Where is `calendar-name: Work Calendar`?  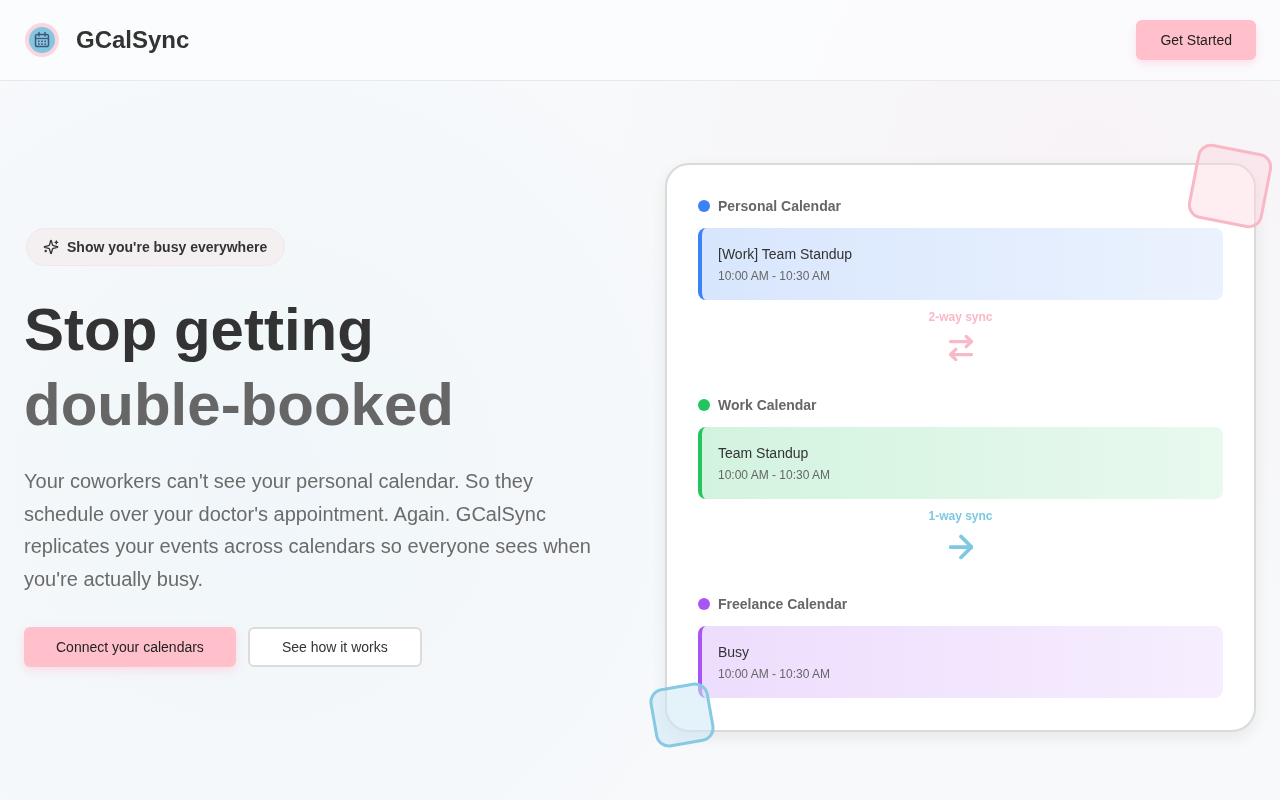
calendar-name: Work Calendar is located at coordinates (767, 405).